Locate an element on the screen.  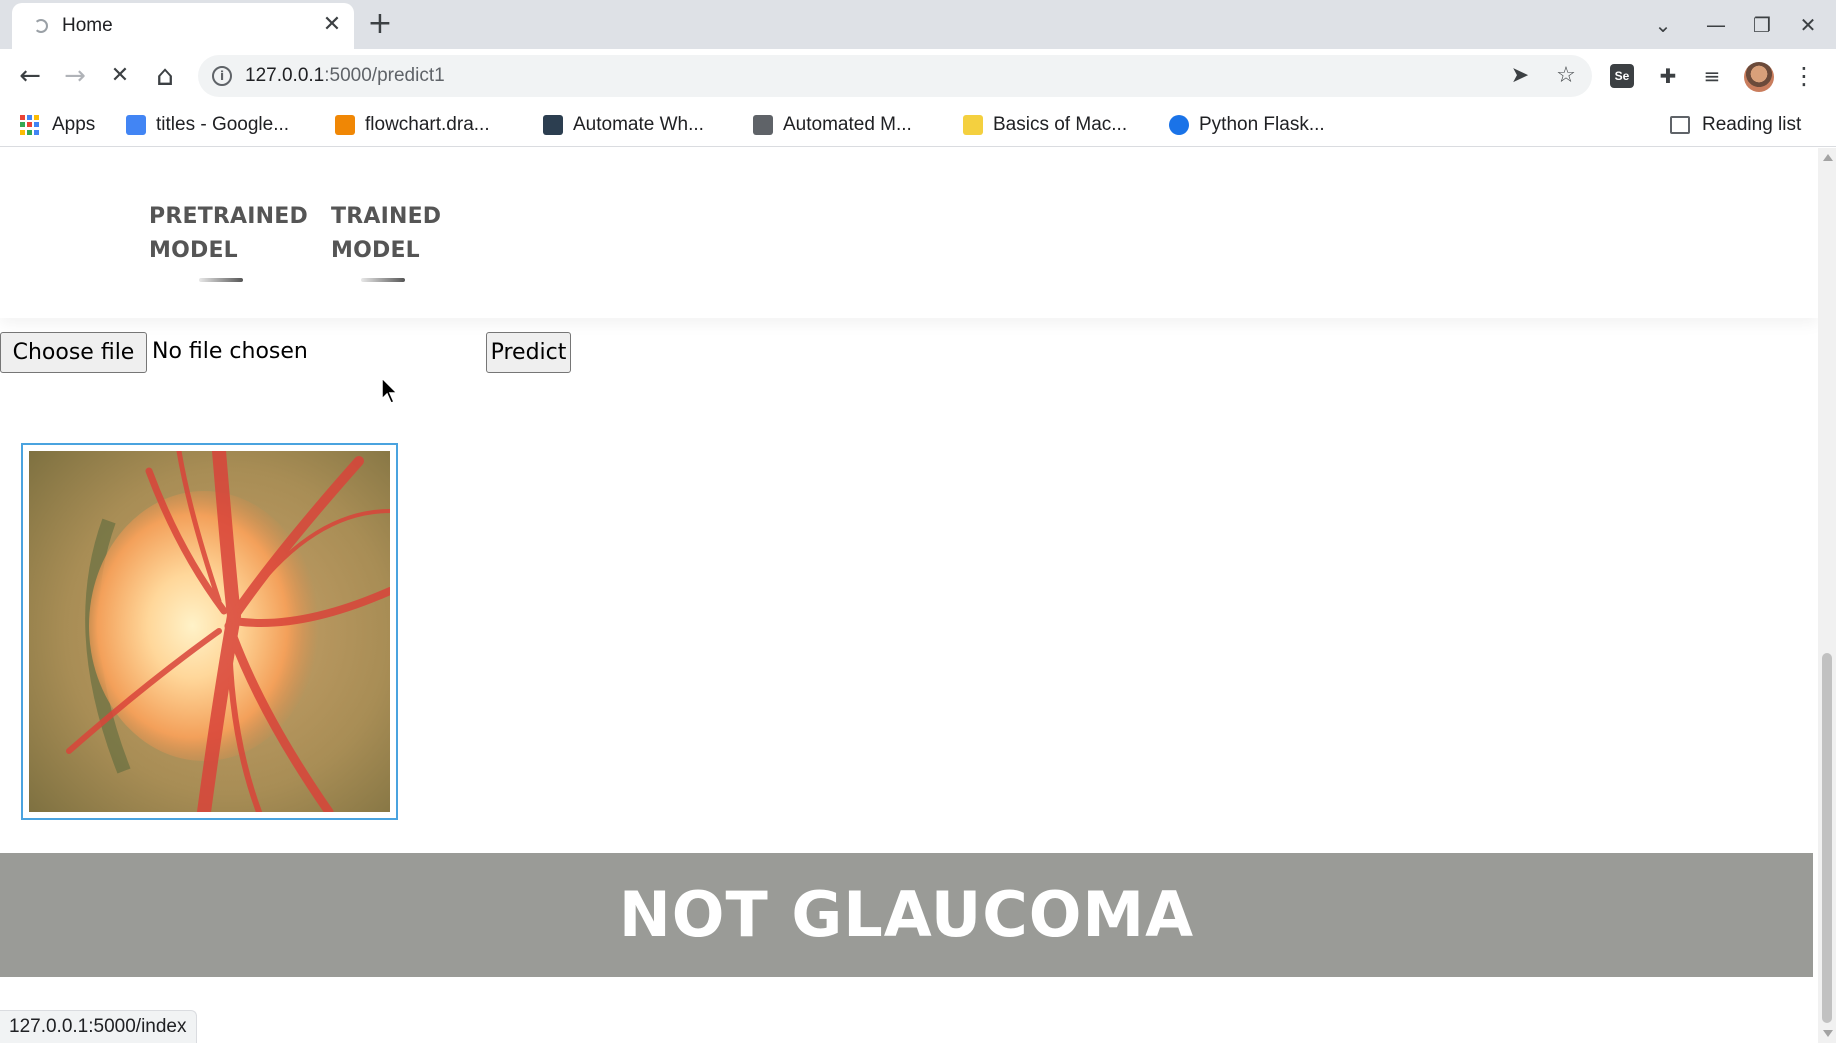
link-status-bubble: 127.0.0.1:5000/index is located at coordinates (98, 1026).